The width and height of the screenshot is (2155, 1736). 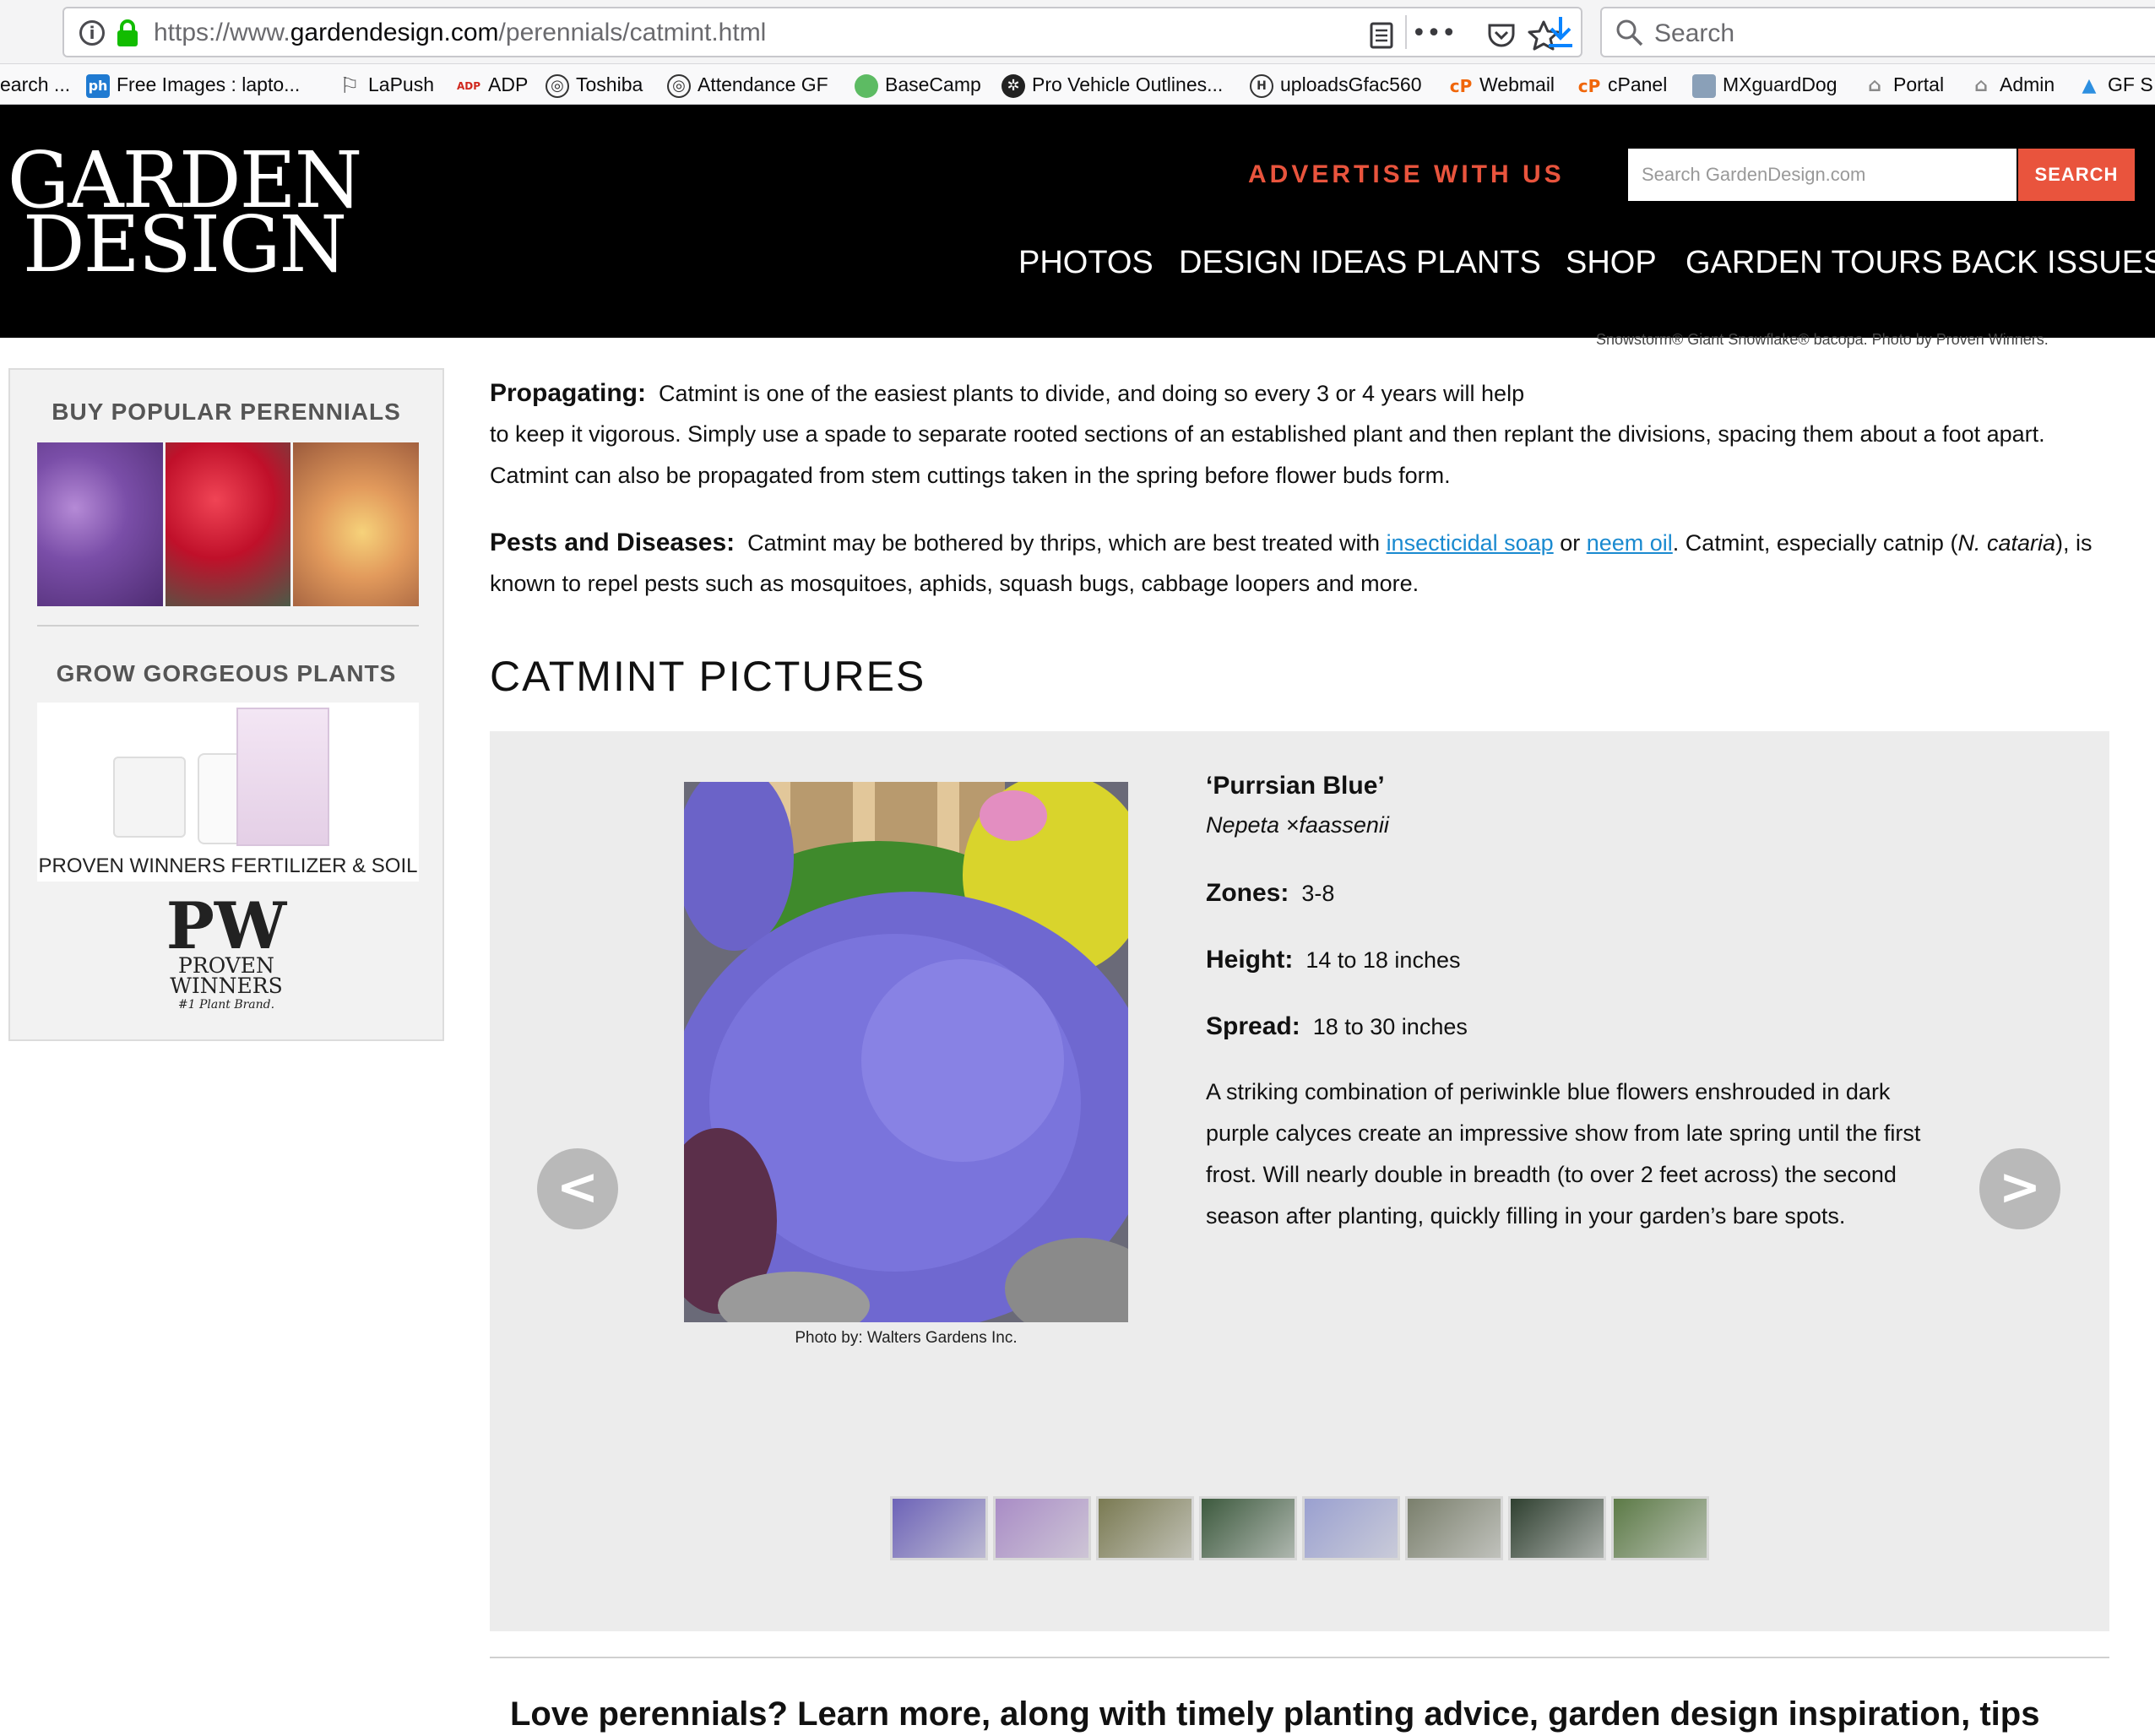 What do you see at coordinates (1478, 263) in the screenshot?
I see `nav-plants: PLANTS` at bounding box center [1478, 263].